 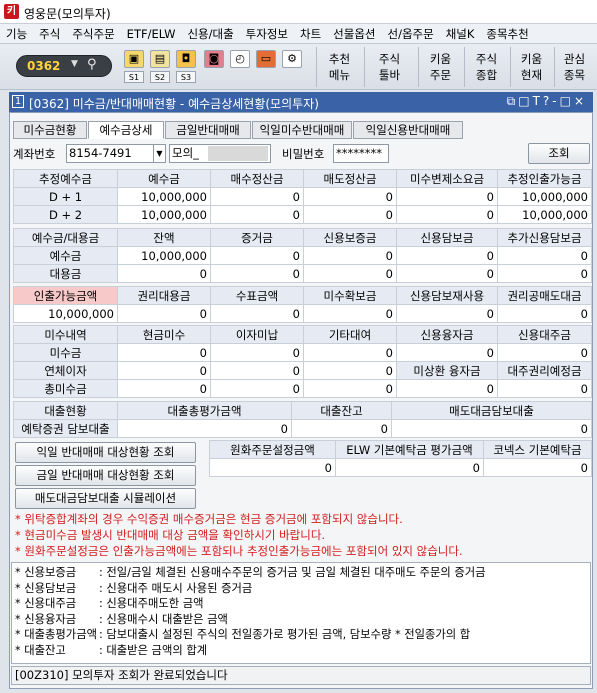 What do you see at coordinates (240, 59) in the screenshot?
I see `clock-icon: ◴` at bounding box center [240, 59].